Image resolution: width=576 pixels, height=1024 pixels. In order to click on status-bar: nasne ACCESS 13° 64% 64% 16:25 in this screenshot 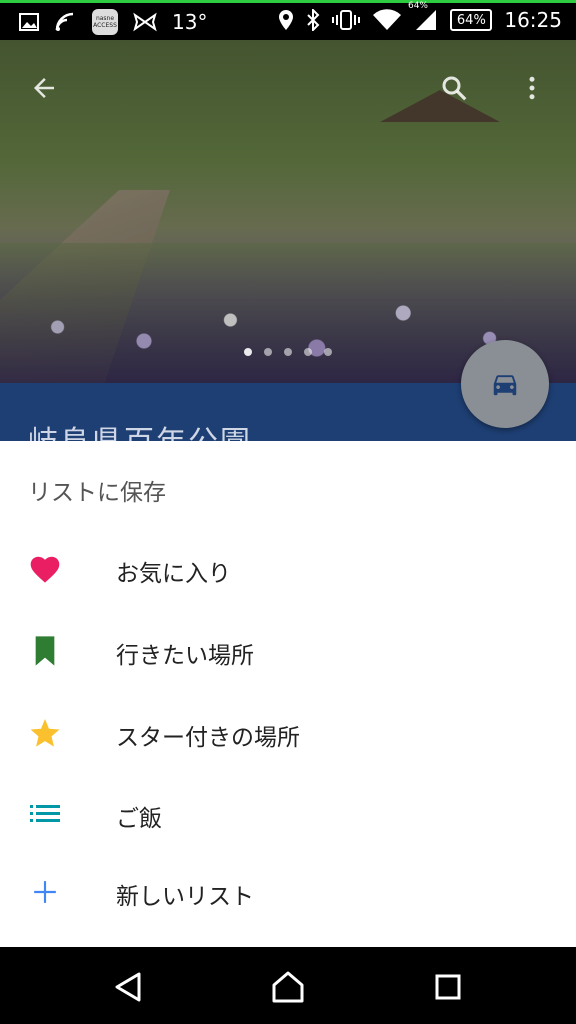, I will do `click(288, 20)`.